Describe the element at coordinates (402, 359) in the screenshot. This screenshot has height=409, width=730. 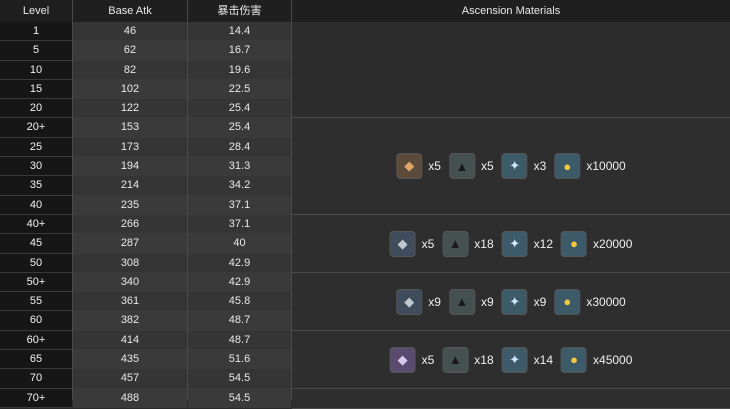
I see `purple-mask-icon: ◆` at that location.